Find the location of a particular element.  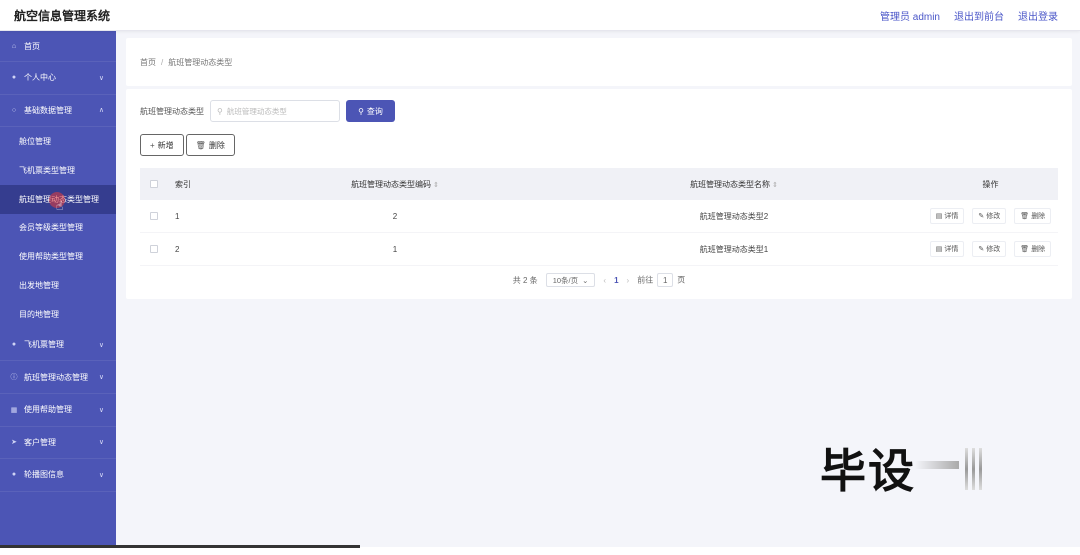

header-name: 航班管理动态类型名称 ⇕ is located at coordinates (734, 184).